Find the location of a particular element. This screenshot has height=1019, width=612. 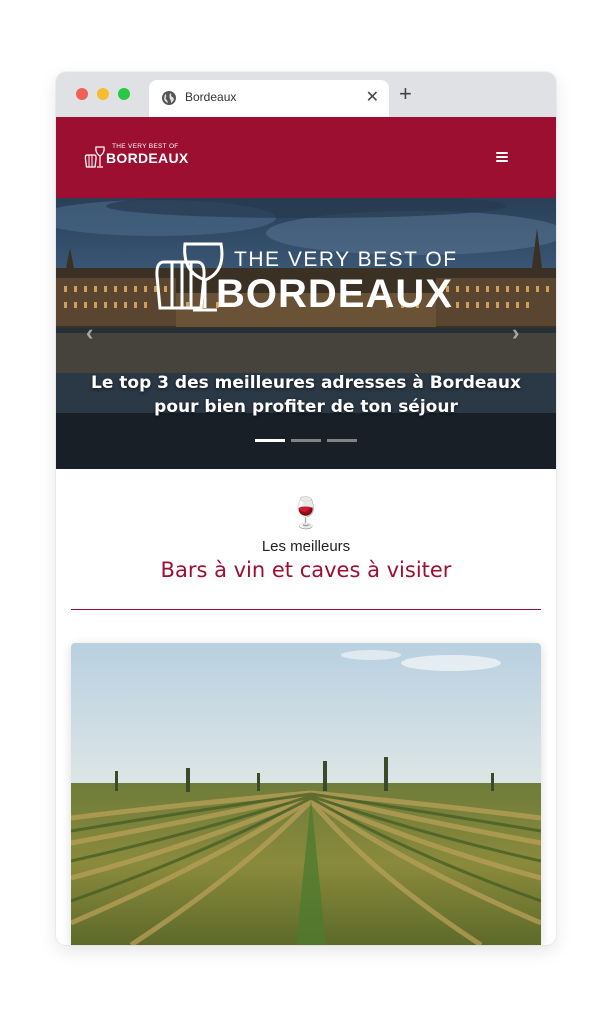

section-pretitle: Les meilleurs is located at coordinates (306, 546).